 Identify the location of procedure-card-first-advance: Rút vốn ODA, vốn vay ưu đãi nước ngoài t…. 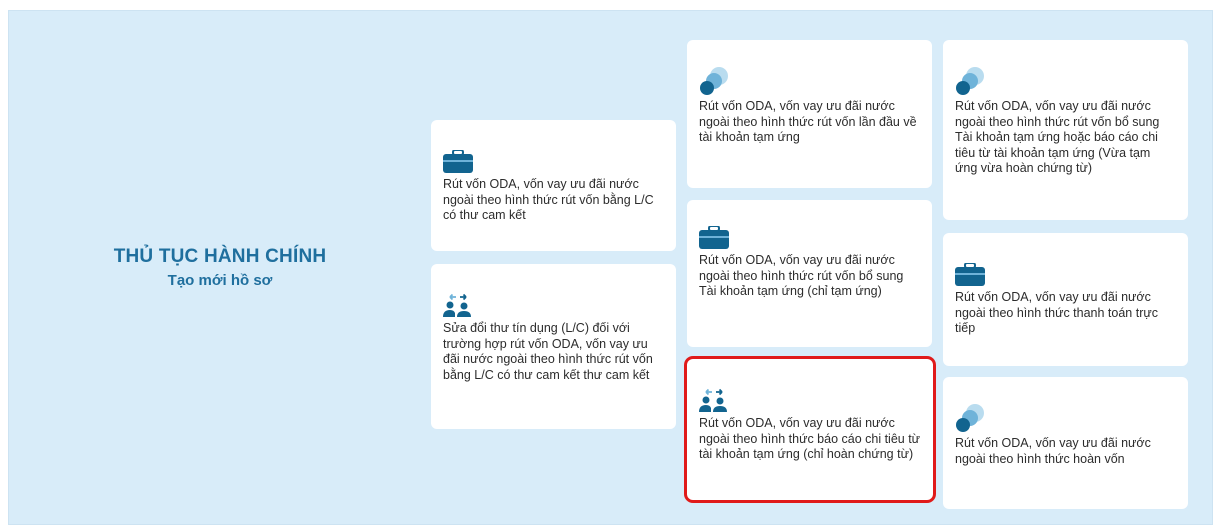
(809, 114).